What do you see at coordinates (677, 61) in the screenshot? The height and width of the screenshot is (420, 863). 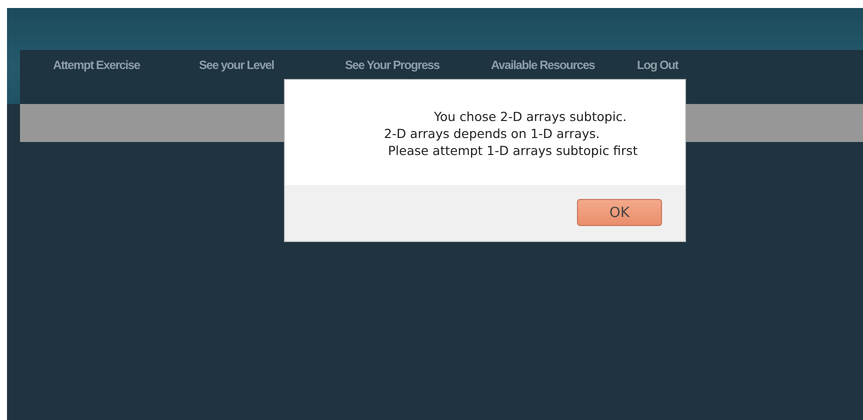 I see `nav-link: Log Out` at bounding box center [677, 61].